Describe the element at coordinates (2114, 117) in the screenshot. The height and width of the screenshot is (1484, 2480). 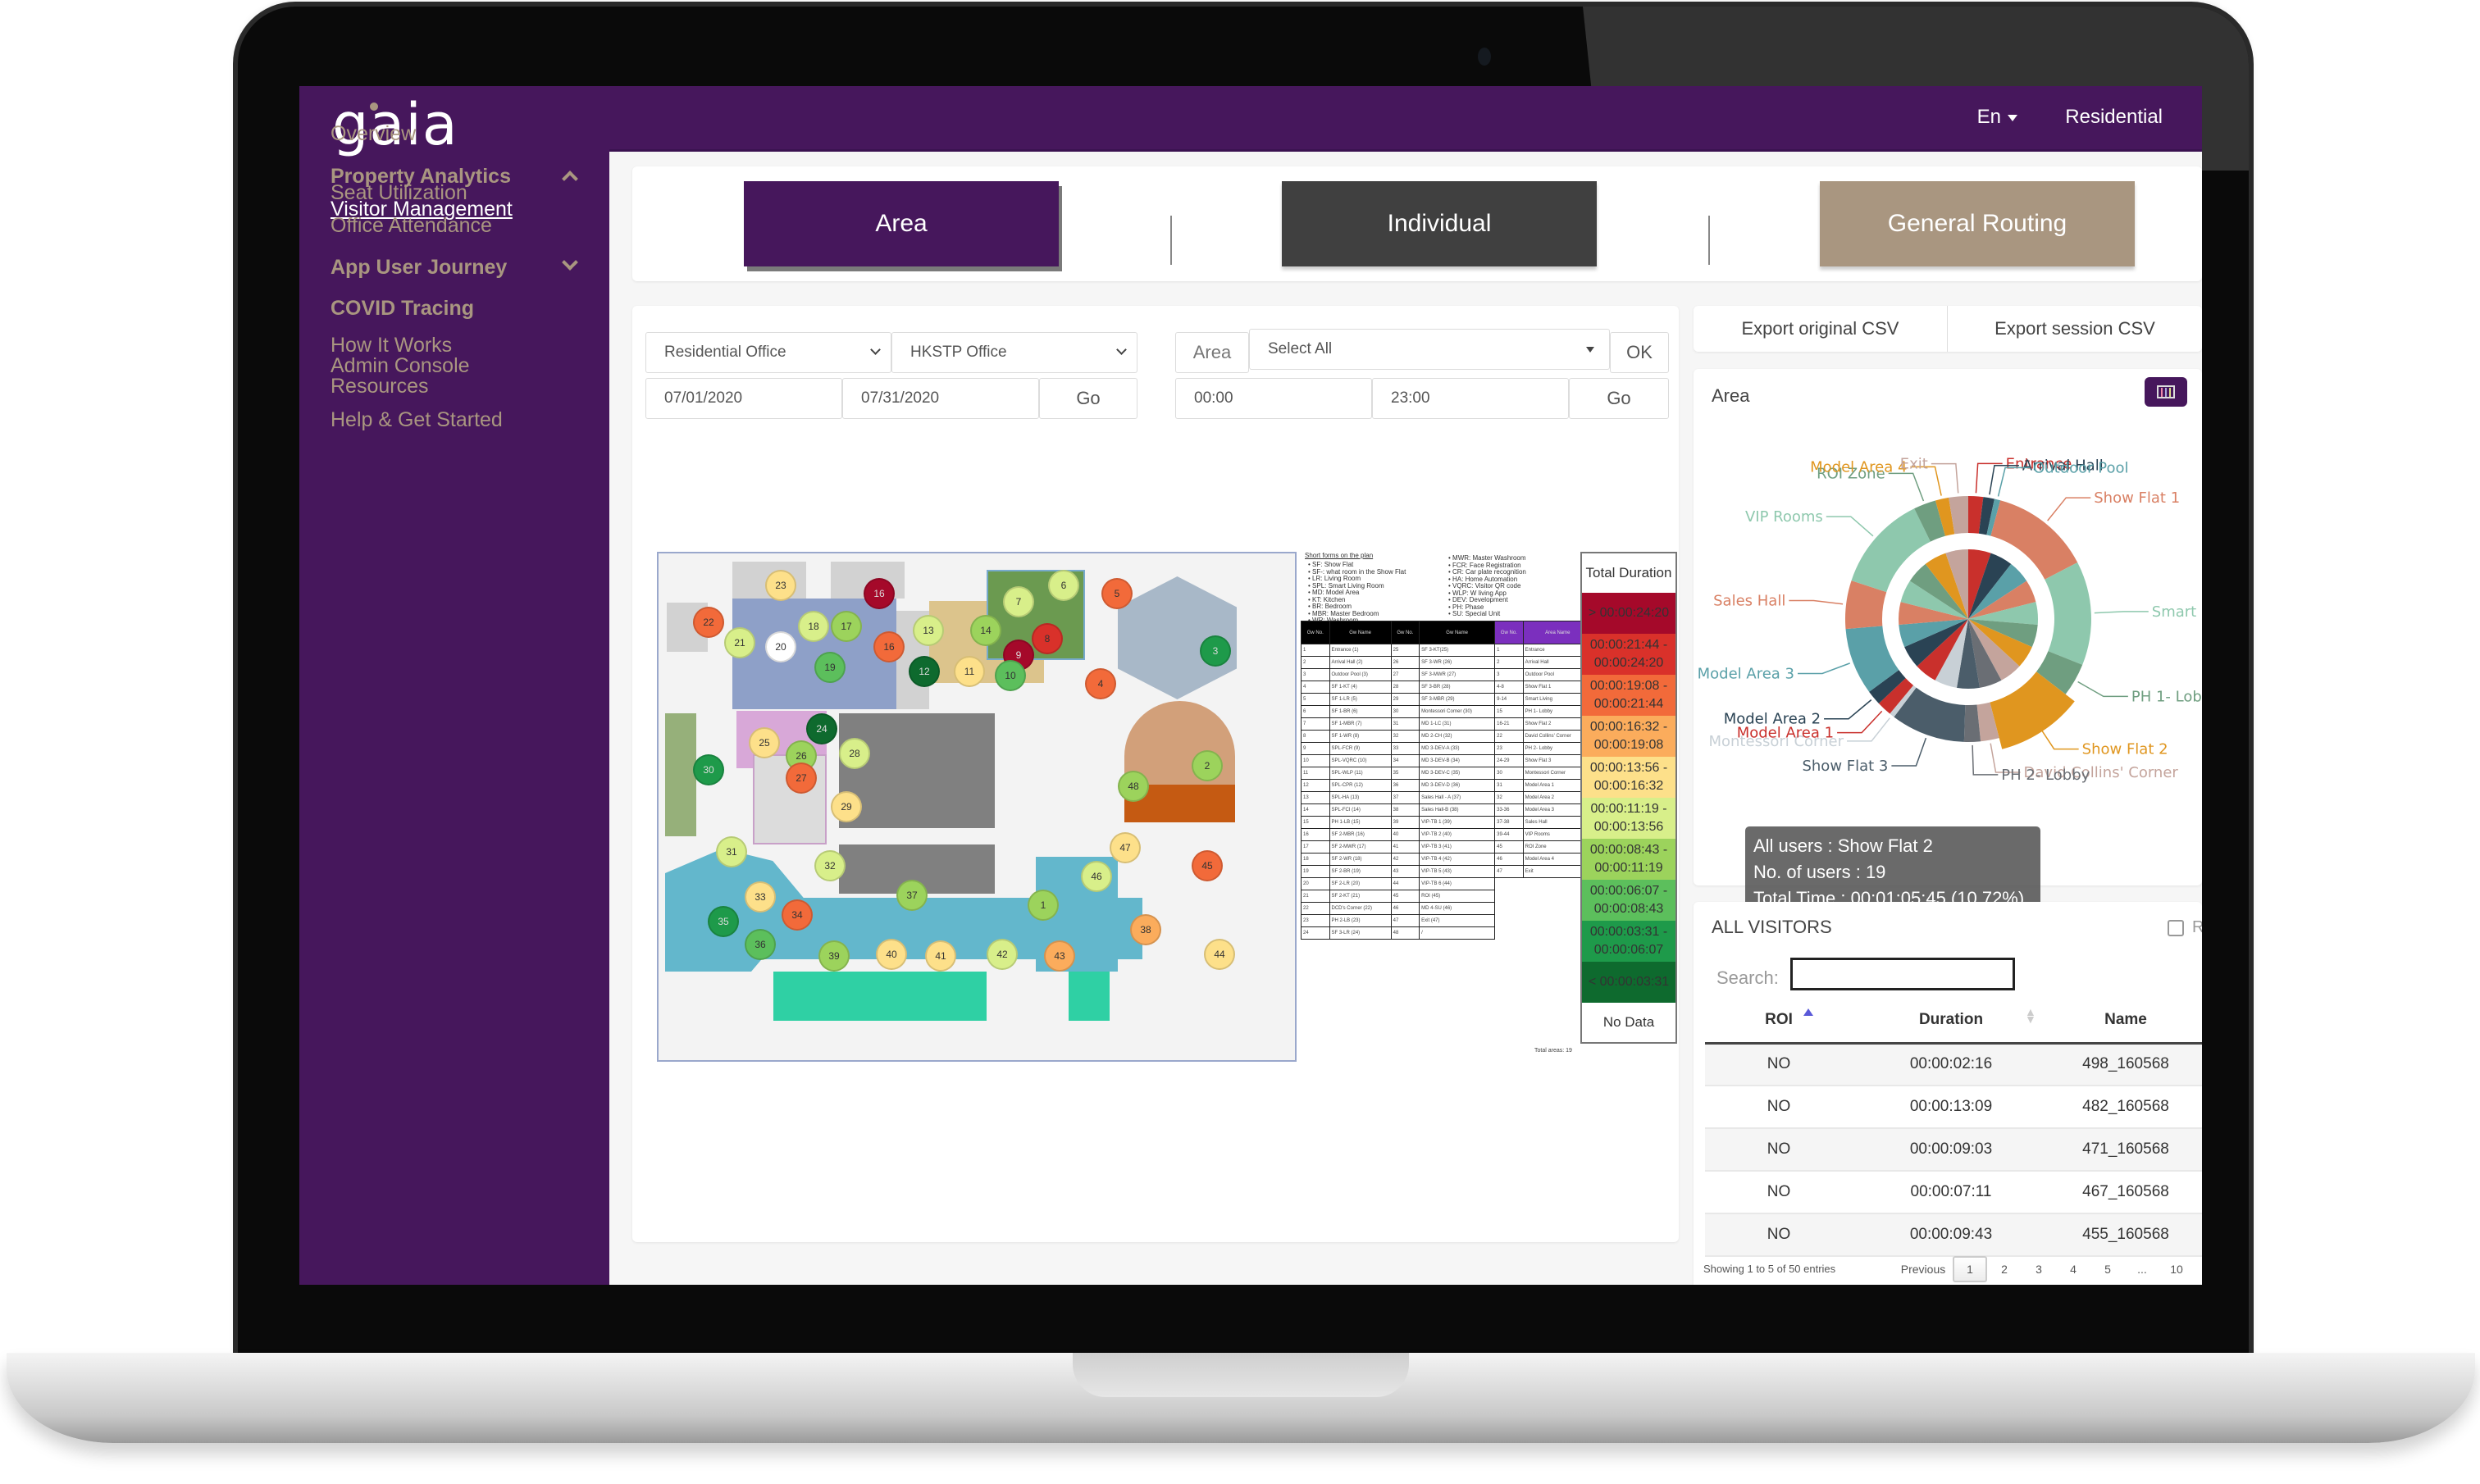
I see `property-selector: Residential` at that location.